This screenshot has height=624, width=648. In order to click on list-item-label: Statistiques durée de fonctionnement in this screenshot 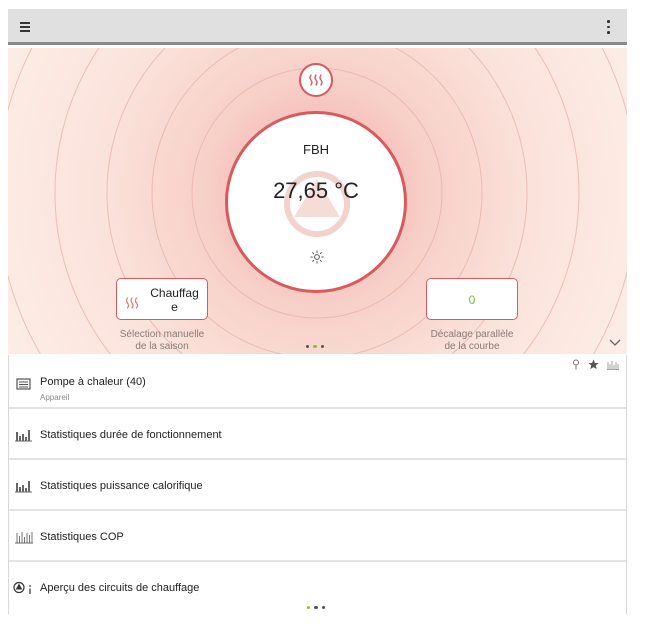, I will do `click(131, 435)`.